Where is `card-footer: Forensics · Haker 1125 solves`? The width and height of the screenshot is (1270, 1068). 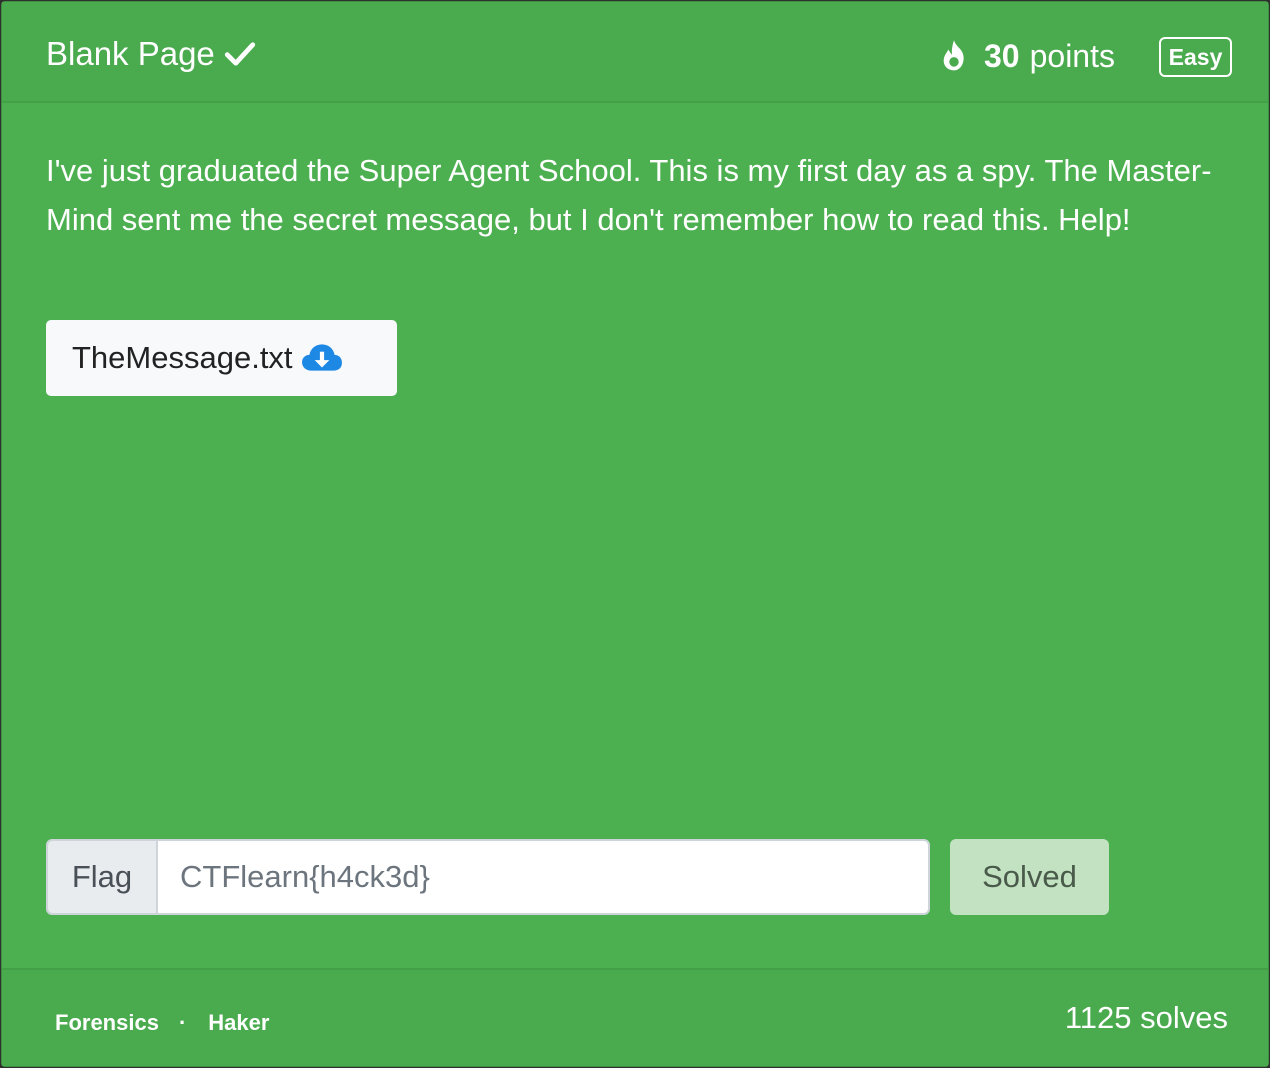 card-footer: Forensics · Haker 1125 solves is located at coordinates (635, 1017).